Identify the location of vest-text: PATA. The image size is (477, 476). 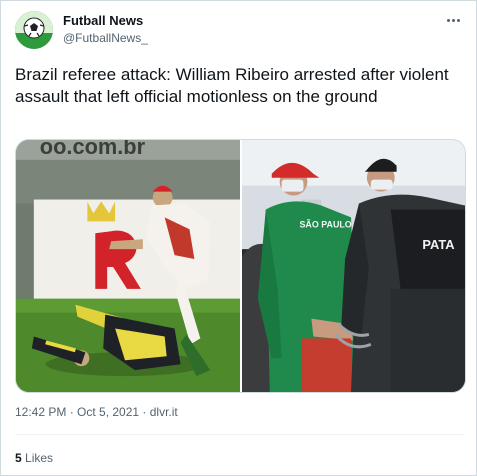
(438, 244).